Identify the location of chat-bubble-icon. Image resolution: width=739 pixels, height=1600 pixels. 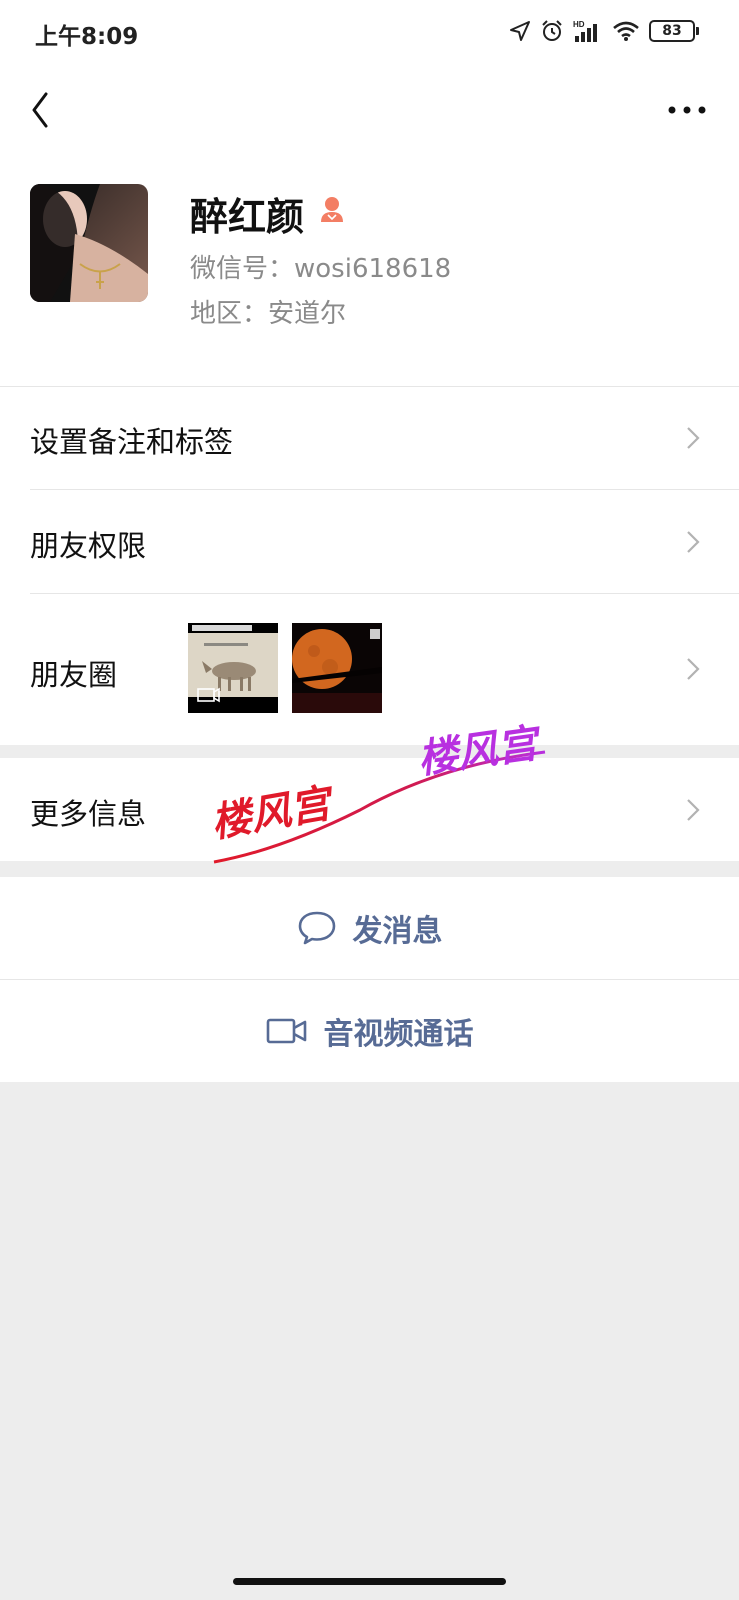
(316, 928).